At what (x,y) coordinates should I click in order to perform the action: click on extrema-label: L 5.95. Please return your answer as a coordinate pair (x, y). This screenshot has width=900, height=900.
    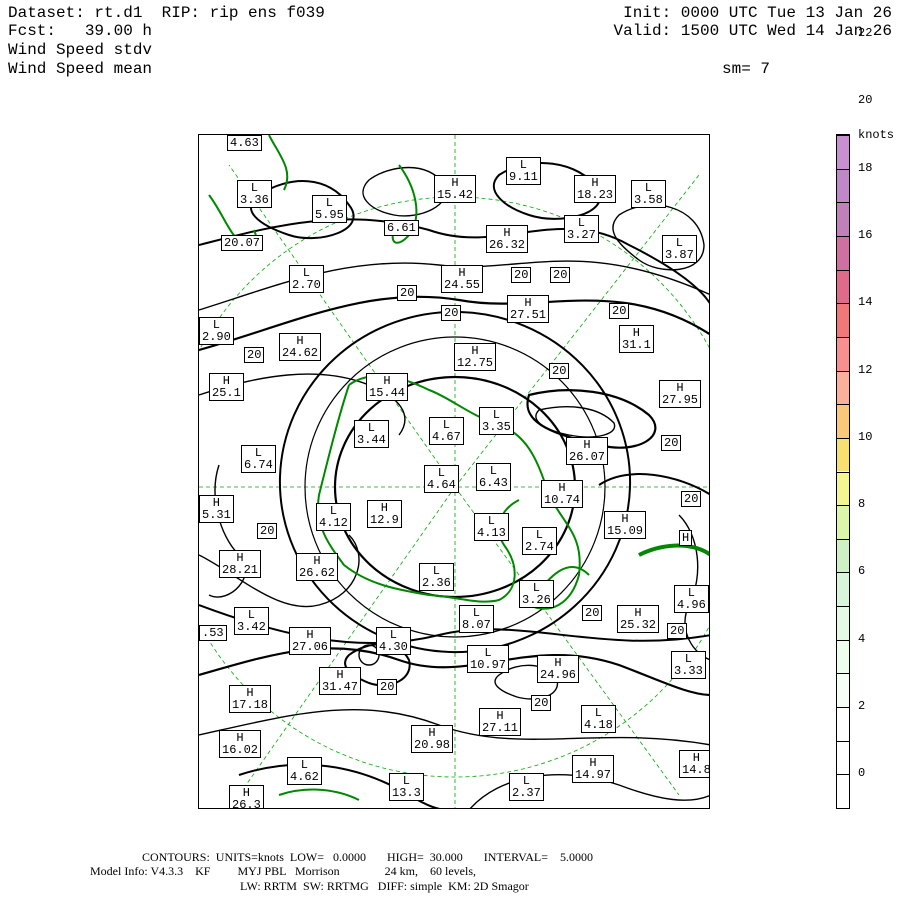
    Looking at the image, I should click on (329, 209).